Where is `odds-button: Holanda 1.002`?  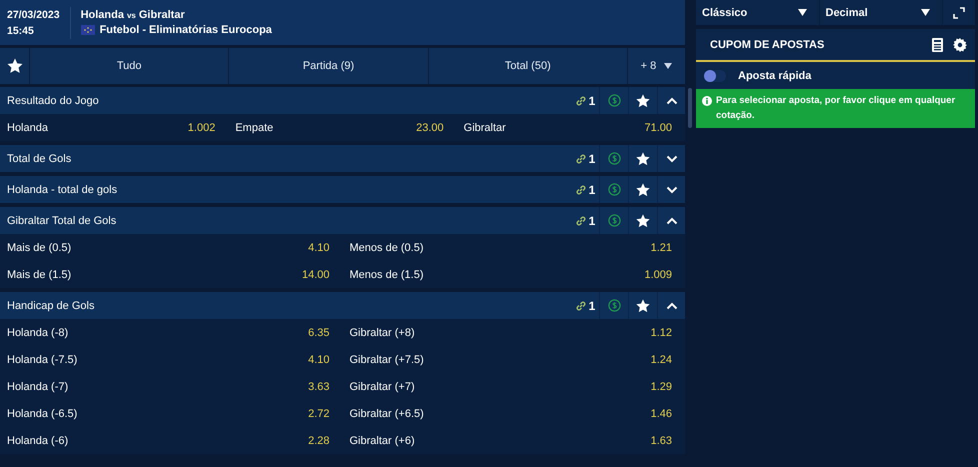
odds-button: Holanda 1.002 is located at coordinates (114, 127).